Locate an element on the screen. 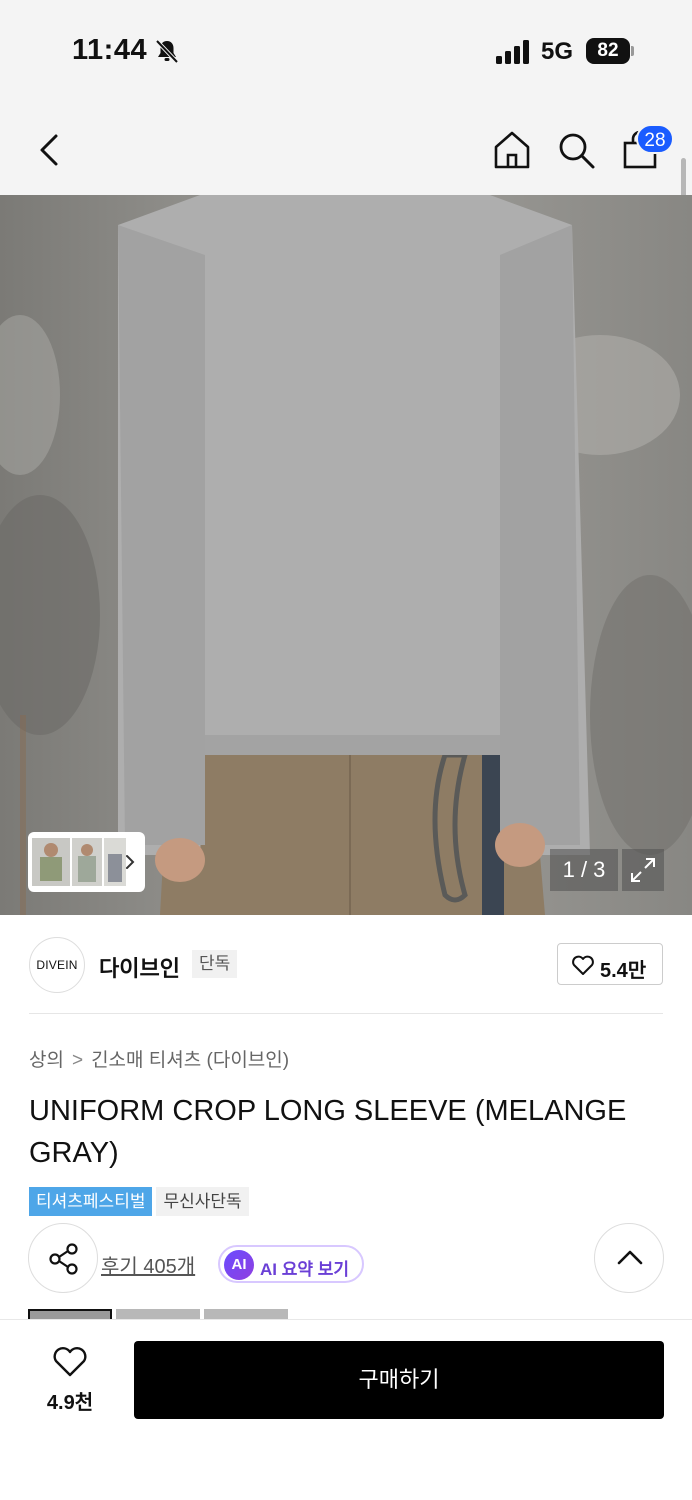 This screenshot has width=692, height=1500. signal-icon is located at coordinates (512, 52).